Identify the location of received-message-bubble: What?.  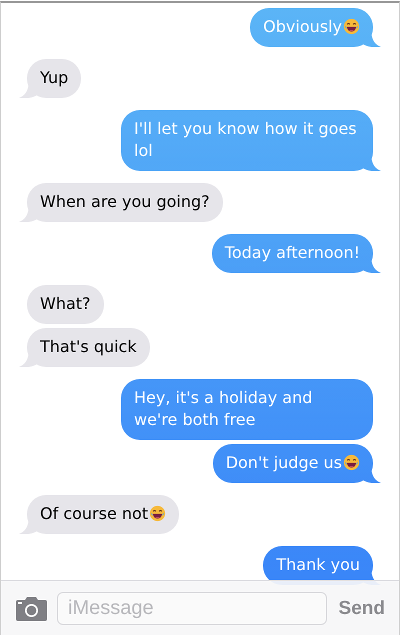
(65, 304).